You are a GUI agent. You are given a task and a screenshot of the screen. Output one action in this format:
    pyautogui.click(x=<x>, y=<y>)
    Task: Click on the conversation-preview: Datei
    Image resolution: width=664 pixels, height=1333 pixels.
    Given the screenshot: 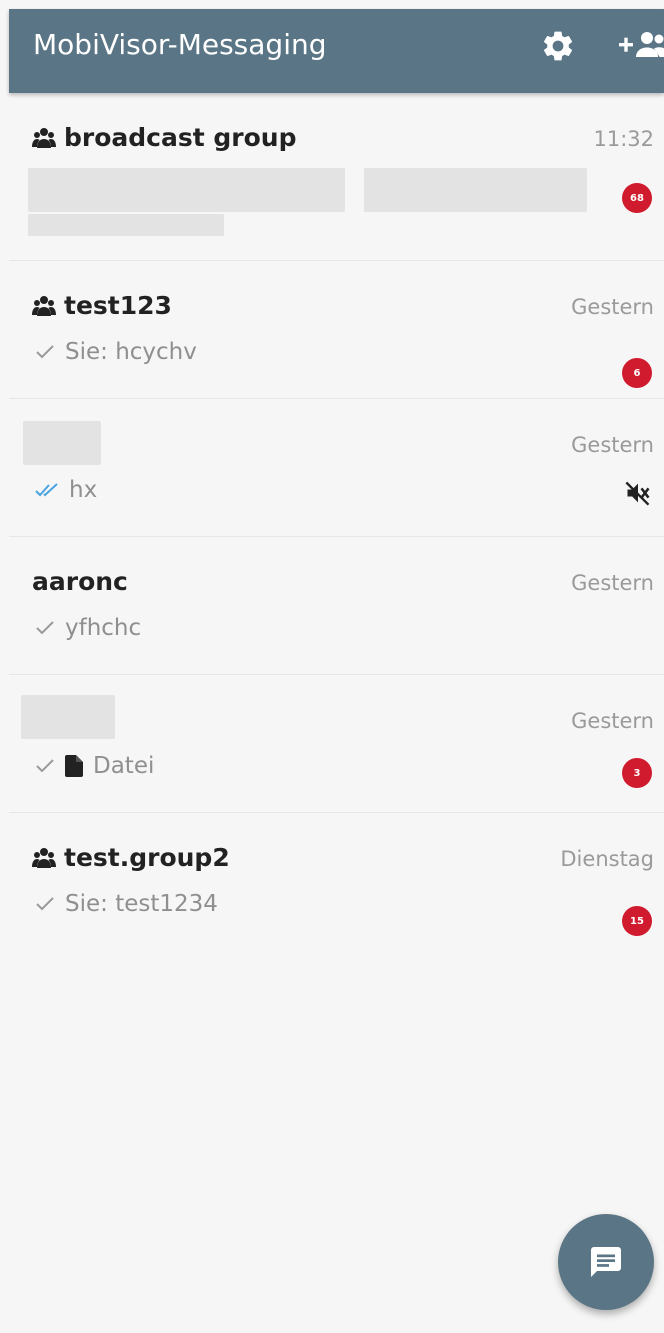 What is the action you would take?
    pyautogui.click(x=94, y=766)
    